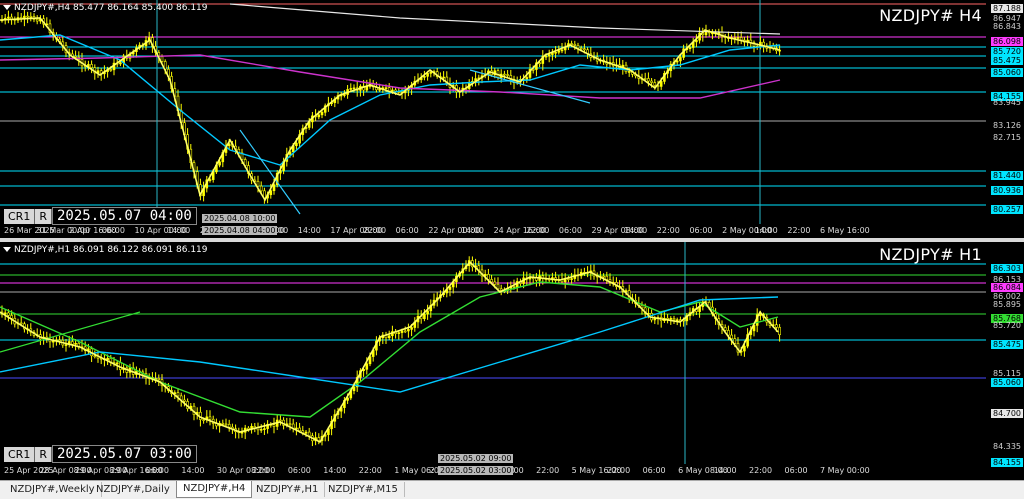 The image size is (1024, 499). I want to click on time-crosshair-box: 2025.05.02 09:00, so click(476, 458).